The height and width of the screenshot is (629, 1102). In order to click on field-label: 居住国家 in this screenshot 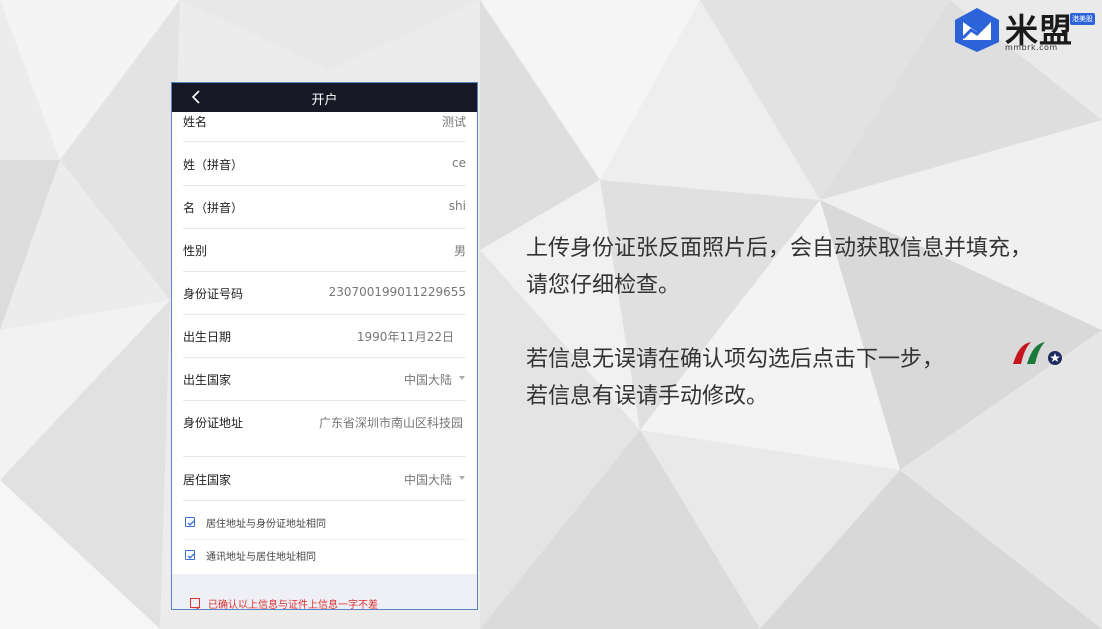, I will do `click(207, 480)`.